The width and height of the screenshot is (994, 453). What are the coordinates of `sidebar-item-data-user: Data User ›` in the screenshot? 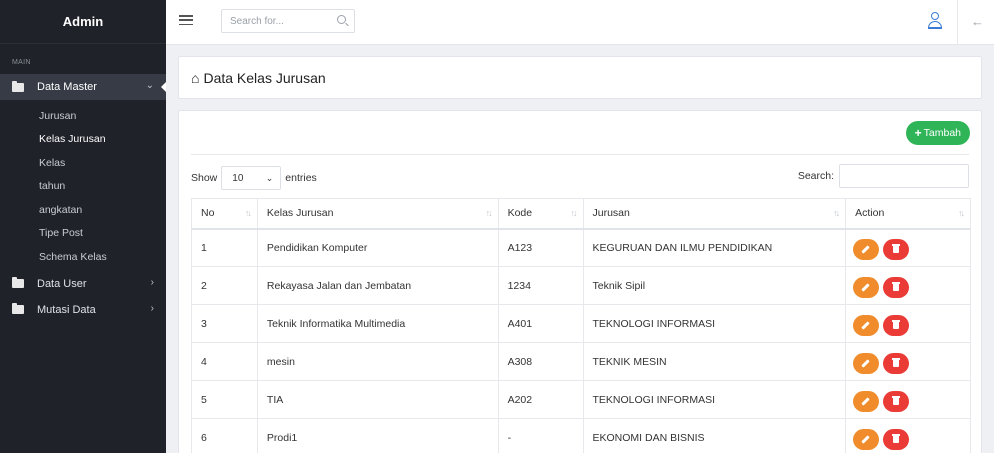 It's located at (83, 284).